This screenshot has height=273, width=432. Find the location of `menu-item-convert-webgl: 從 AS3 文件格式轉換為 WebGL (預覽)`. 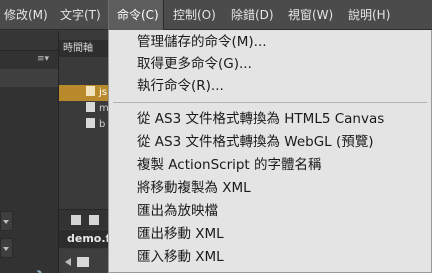

menu-item-convert-webgl: 從 AS3 文件格式轉換為 WebGL (預覽) is located at coordinates (255, 142).